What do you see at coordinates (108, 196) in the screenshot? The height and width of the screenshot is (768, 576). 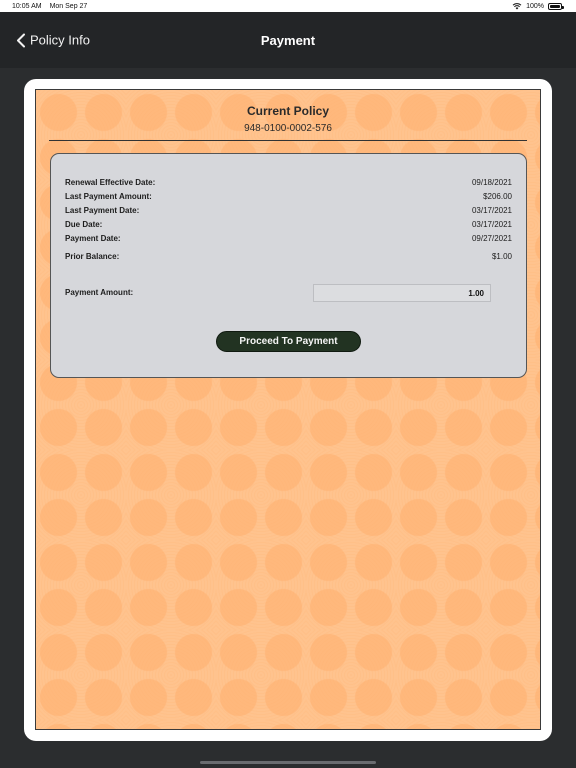 I see `detail-label: Last Payment Amount:` at bounding box center [108, 196].